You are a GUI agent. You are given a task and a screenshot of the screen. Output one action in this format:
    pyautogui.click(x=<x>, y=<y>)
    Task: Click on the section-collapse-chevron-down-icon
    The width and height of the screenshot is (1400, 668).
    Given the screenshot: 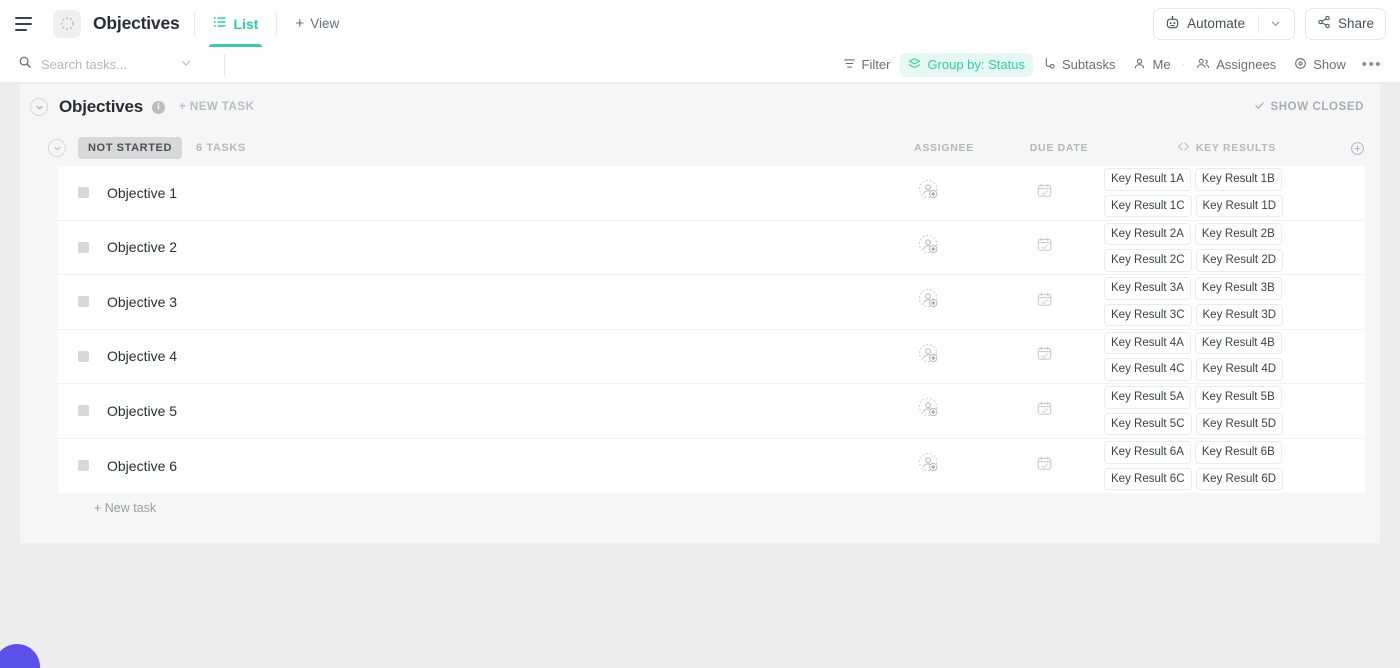 What is the action you would take?
    pyautogui.click(x=39, y=107)
    